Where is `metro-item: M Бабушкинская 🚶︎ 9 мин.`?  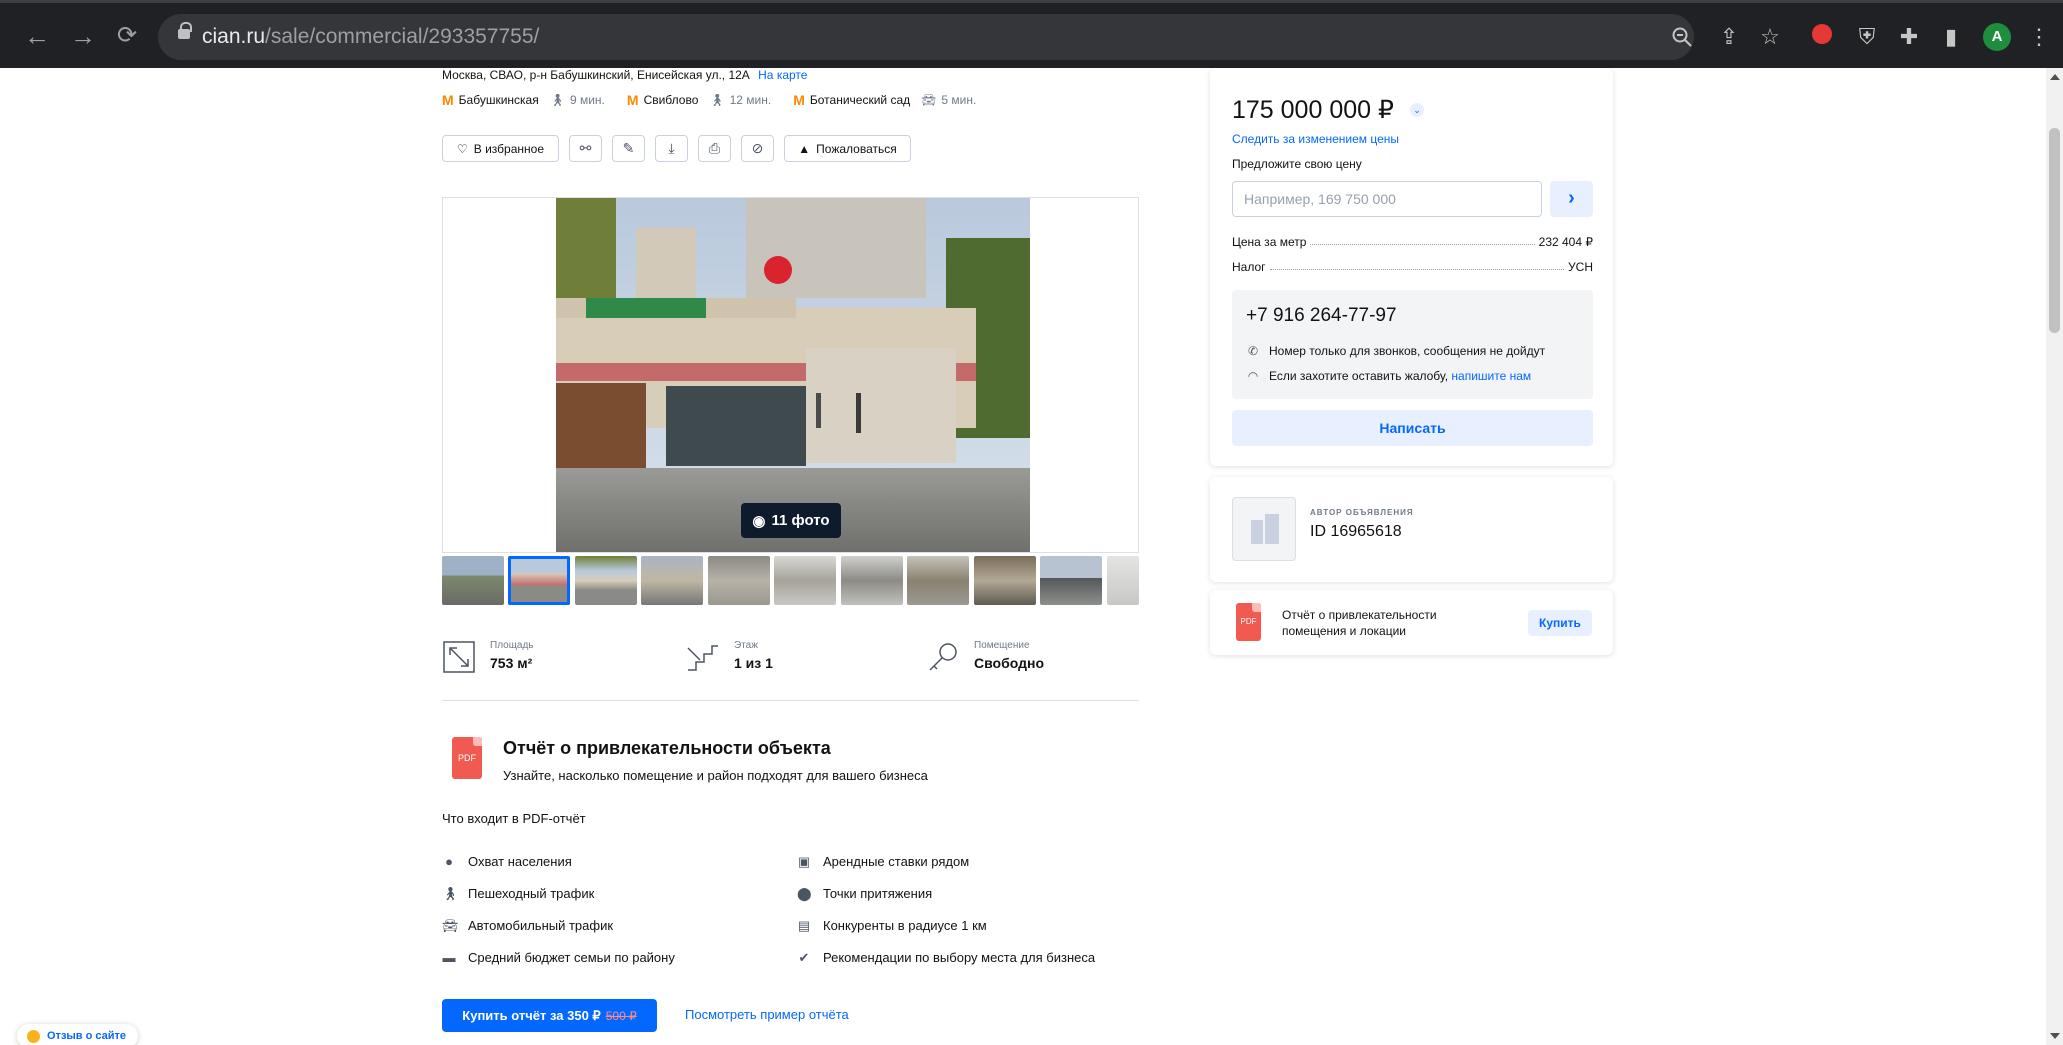
metro-item: M Бабушкинская 🚶︎ 9 мин. is located at coordinates (523, 100).